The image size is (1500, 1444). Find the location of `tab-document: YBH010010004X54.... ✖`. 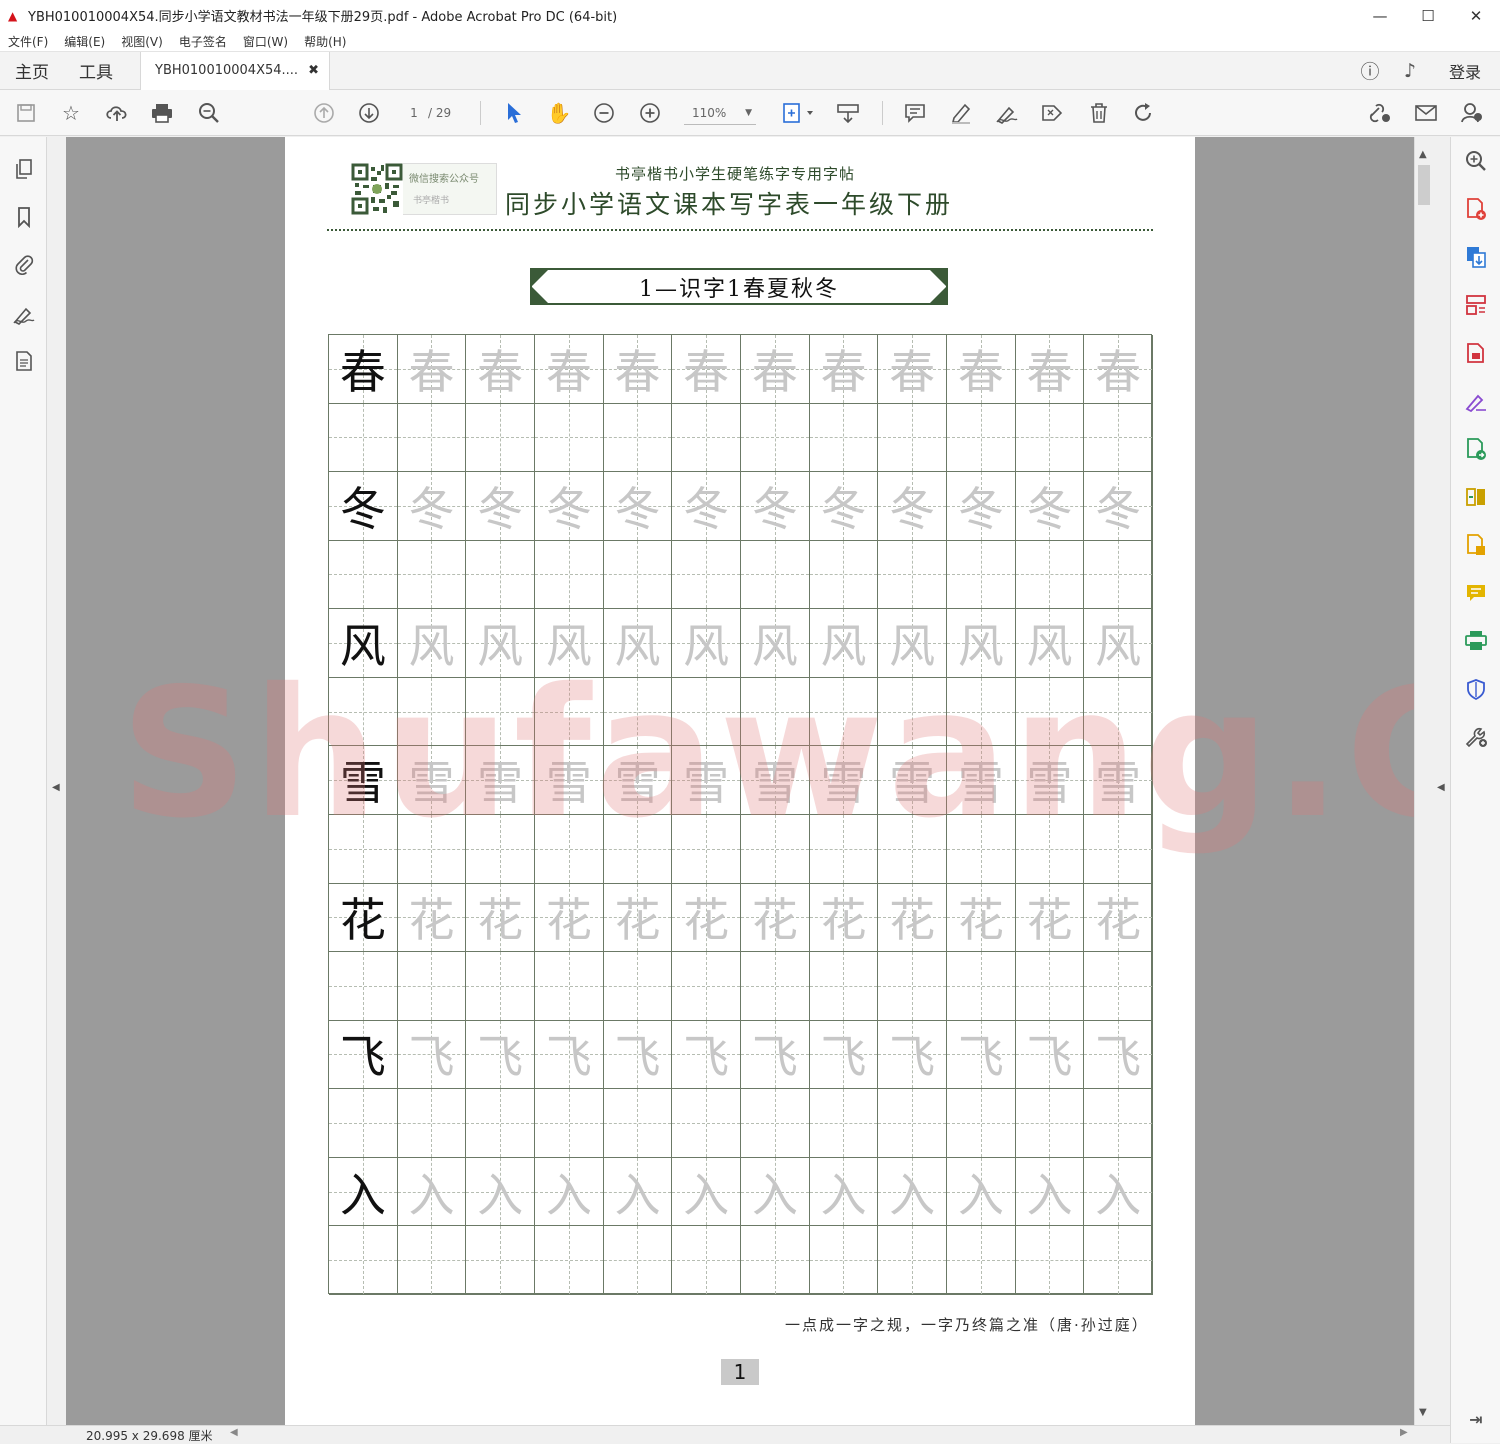

tab-document: YBH010010004X54.... ✖ is located at coordinates (235, 70).